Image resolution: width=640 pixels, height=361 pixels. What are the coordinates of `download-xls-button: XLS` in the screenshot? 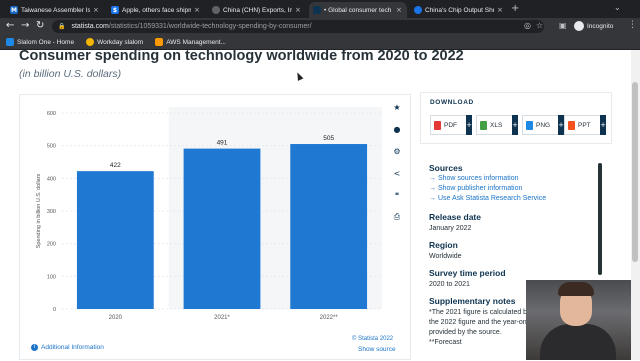 It's located at (495, 125).